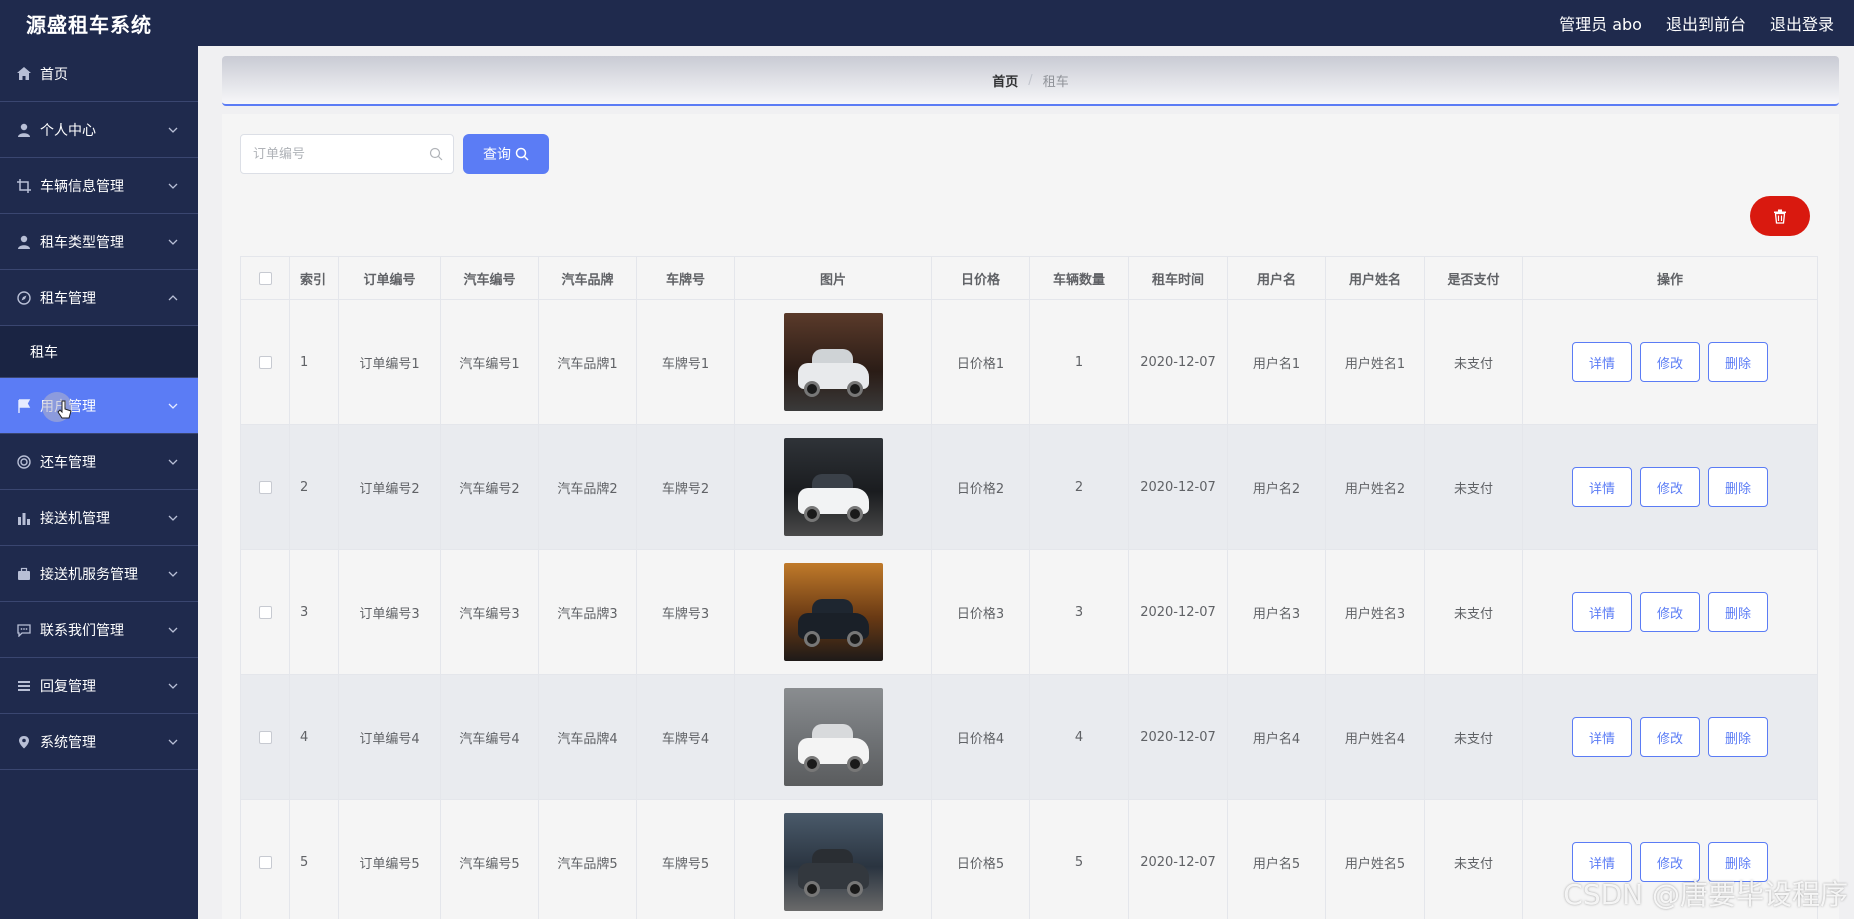 Image resolution: width=1854 pixels, height=919 pixels. Describe the element at coordinates (981, 612) in the screenshot. I see `cell-daily-price: 日价格3` at that location.